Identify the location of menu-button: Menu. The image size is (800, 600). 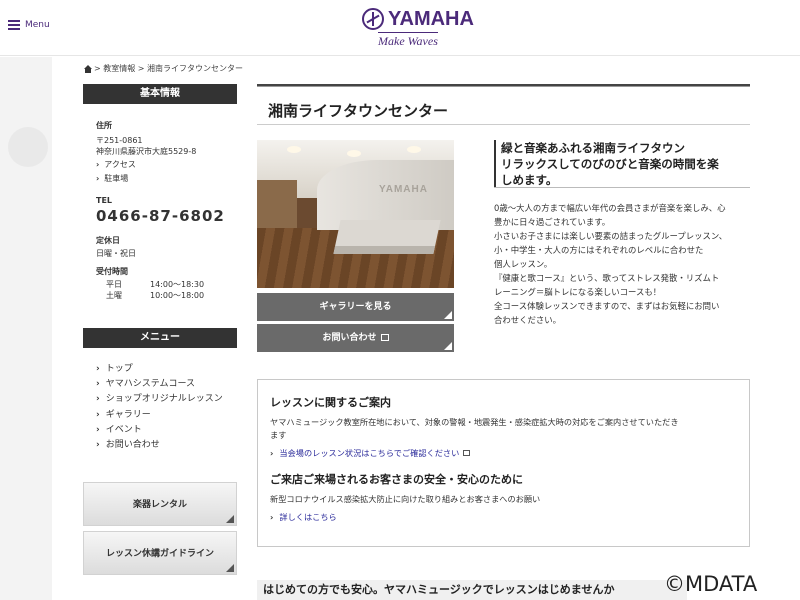
(29, 25).